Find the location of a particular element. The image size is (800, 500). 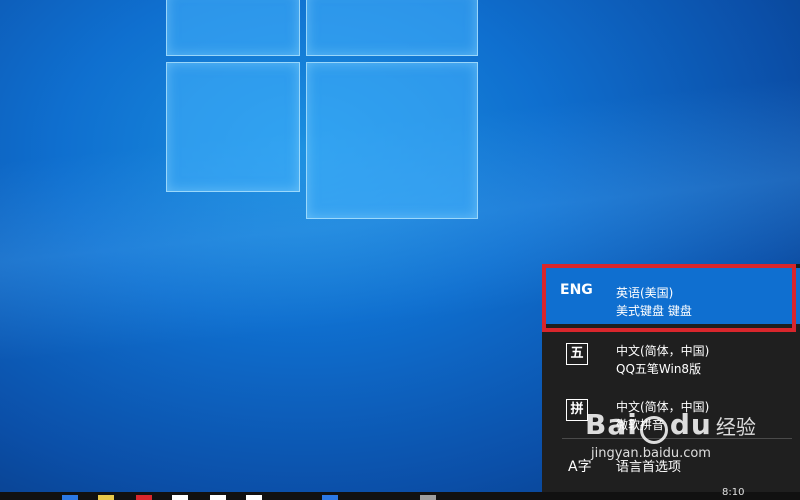

taskbar-clock: 8:10 is located at coordinates (733, 492).